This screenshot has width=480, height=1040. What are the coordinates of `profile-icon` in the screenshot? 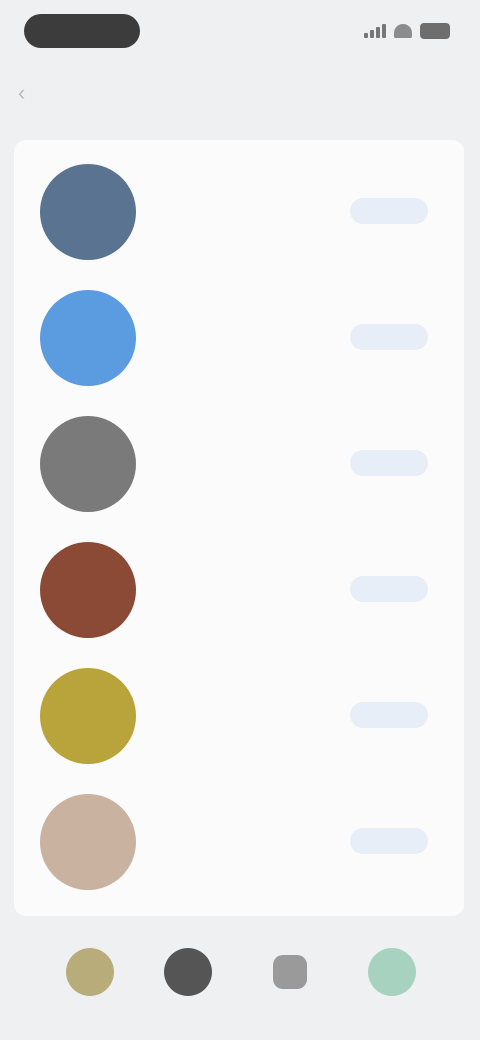 It's located at (188, 972).